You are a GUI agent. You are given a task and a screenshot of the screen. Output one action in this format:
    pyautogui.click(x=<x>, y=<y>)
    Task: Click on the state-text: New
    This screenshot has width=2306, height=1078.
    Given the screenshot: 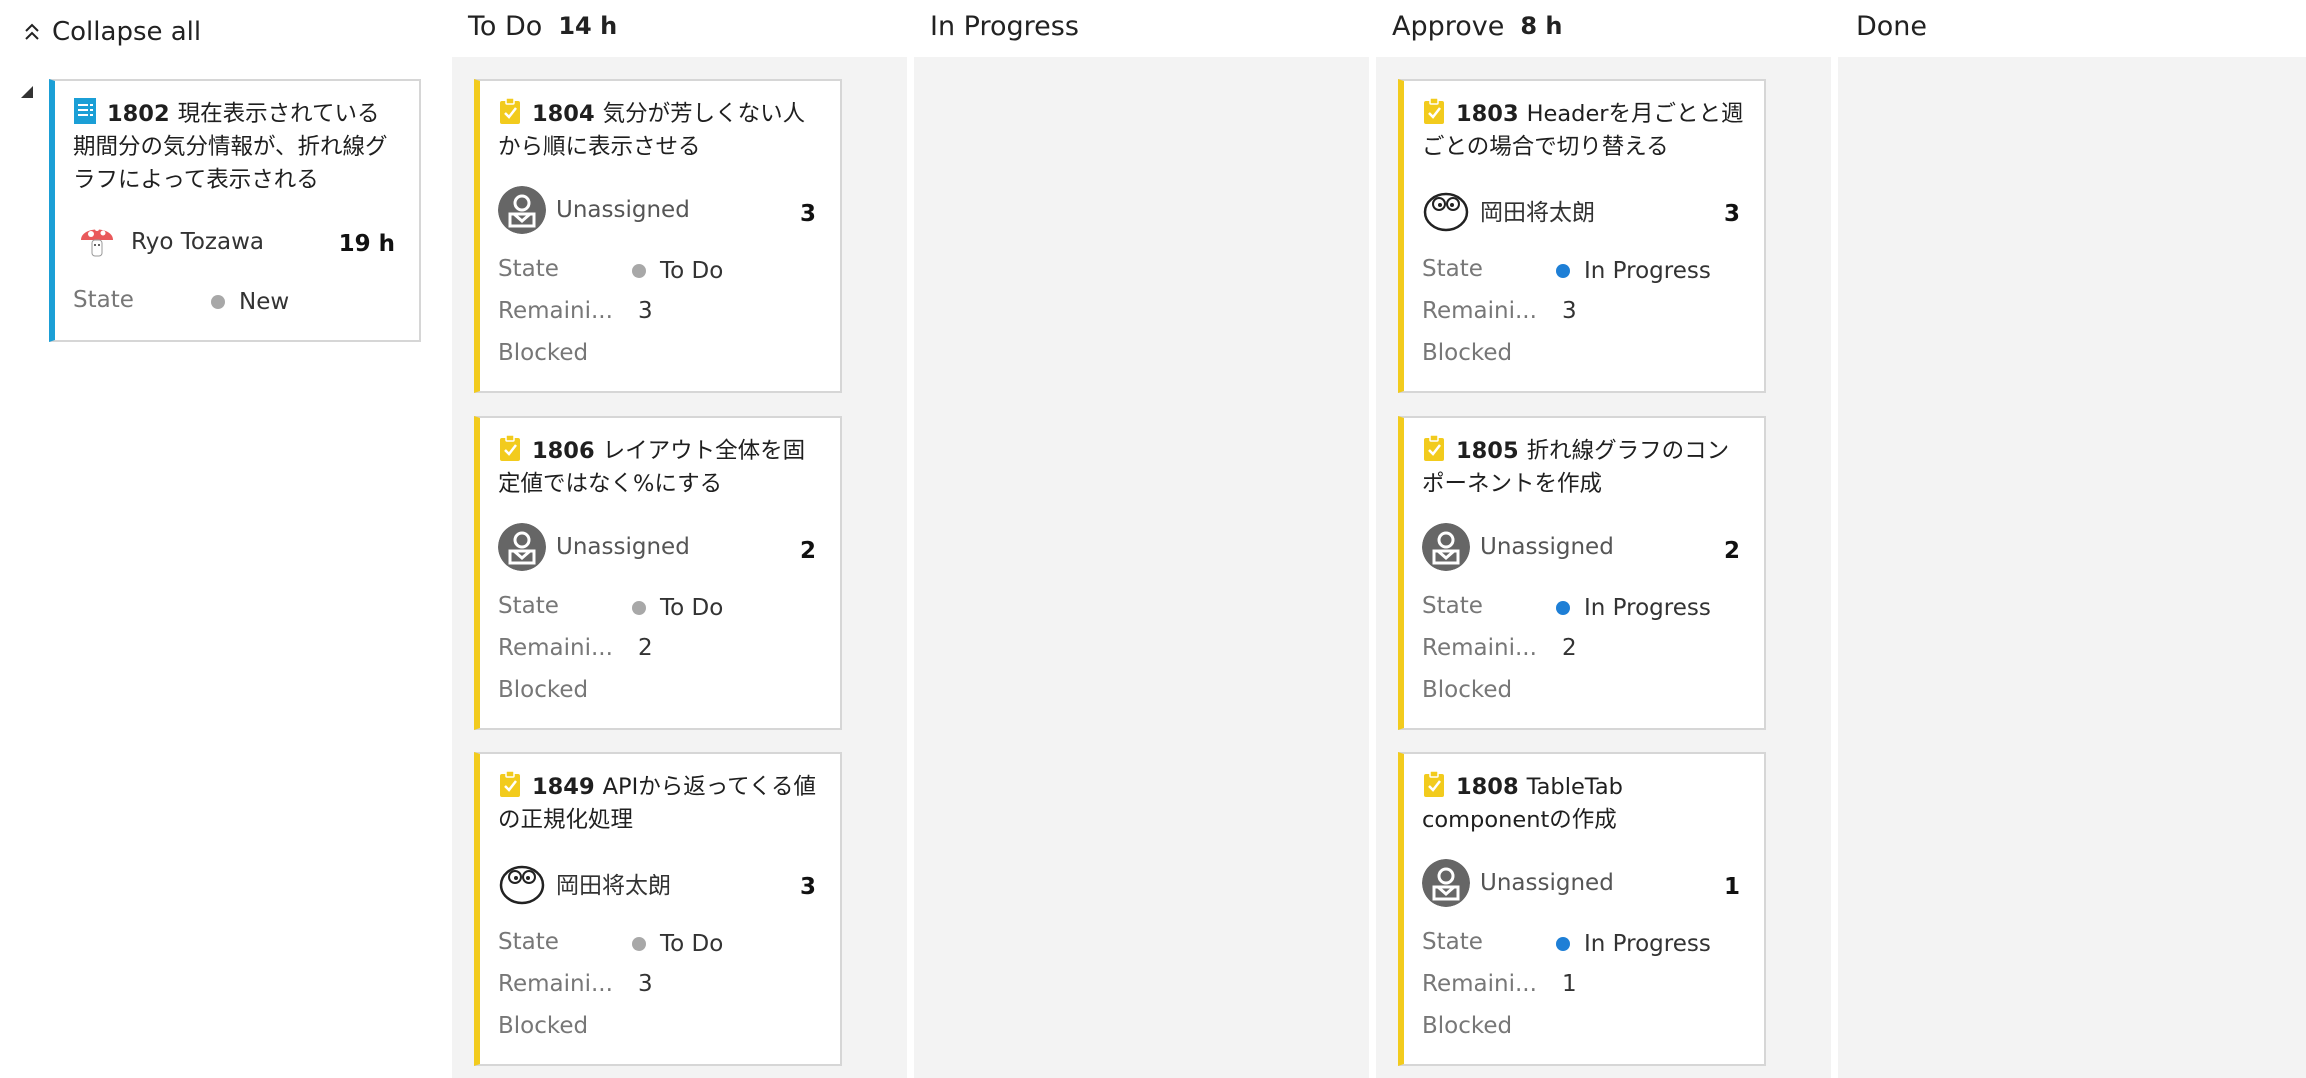 What is the action you would take?
    pyautogui.click(x=264, y=302)
    